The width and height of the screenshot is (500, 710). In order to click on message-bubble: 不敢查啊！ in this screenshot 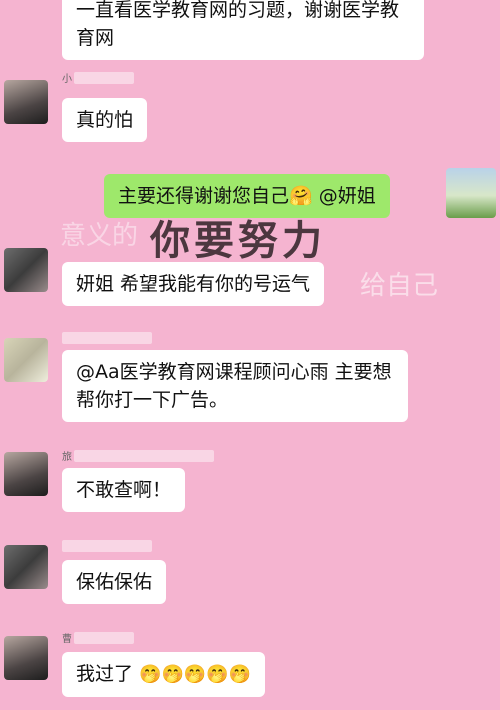, I will do `click(124, 490)`.